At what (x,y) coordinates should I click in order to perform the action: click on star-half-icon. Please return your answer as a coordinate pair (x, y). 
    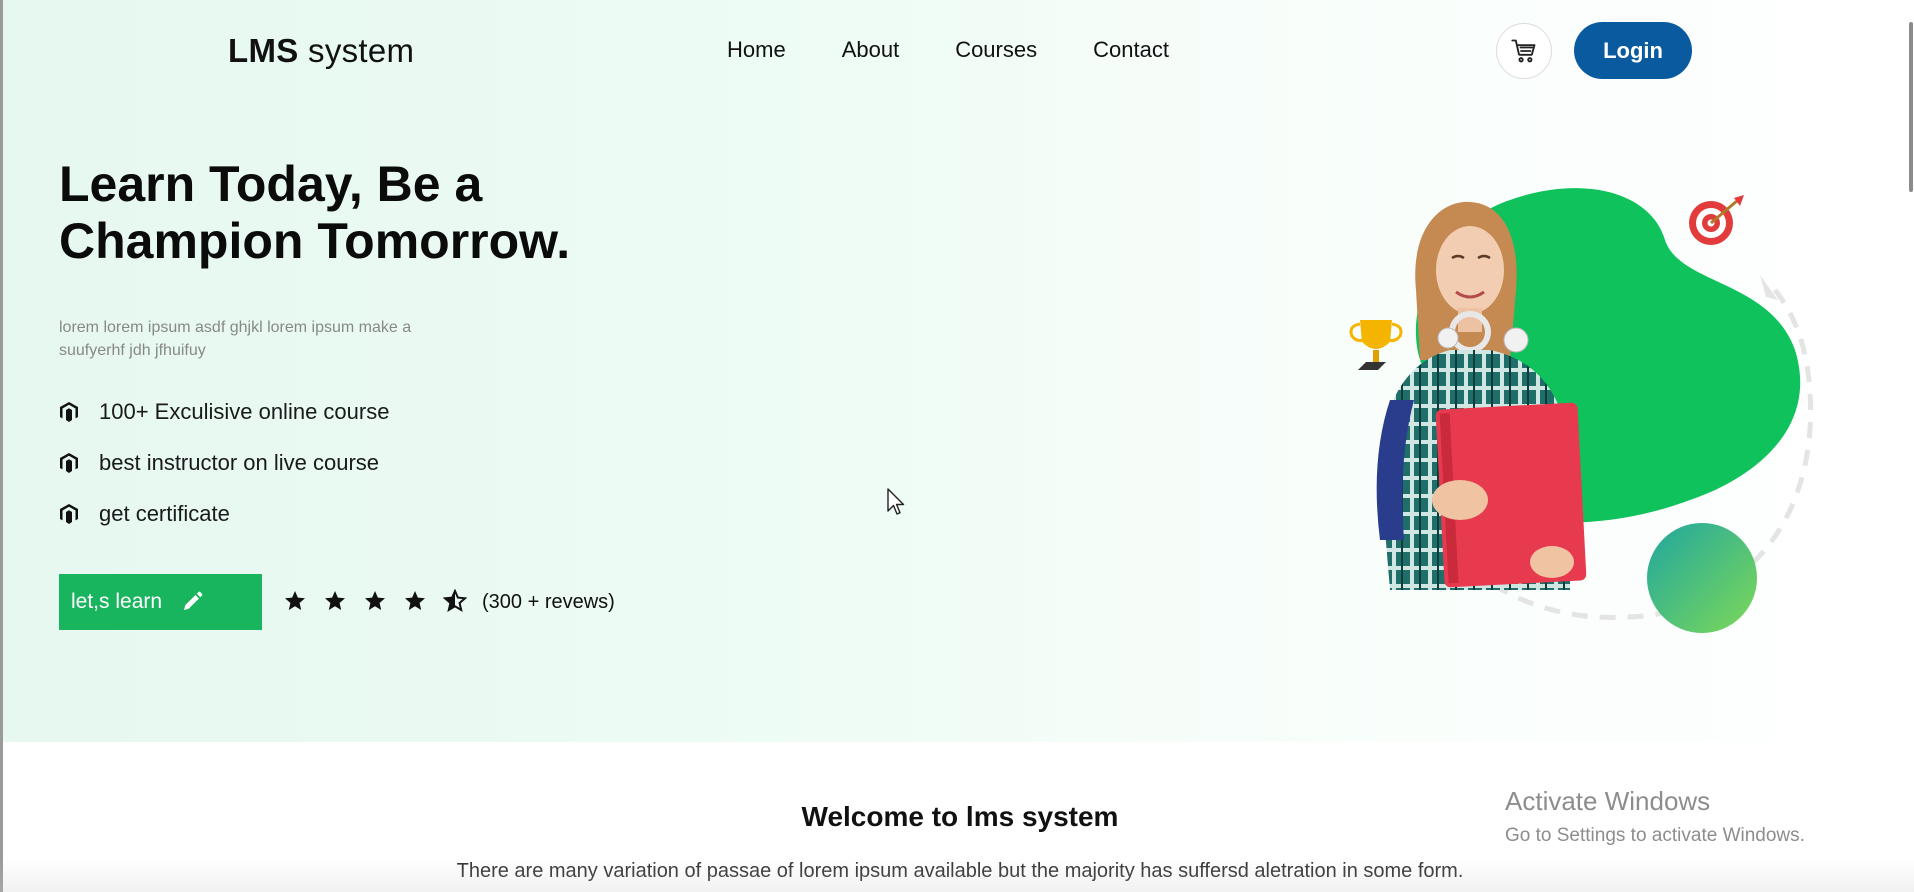
    Looking at the image, I should click on (455, 601).